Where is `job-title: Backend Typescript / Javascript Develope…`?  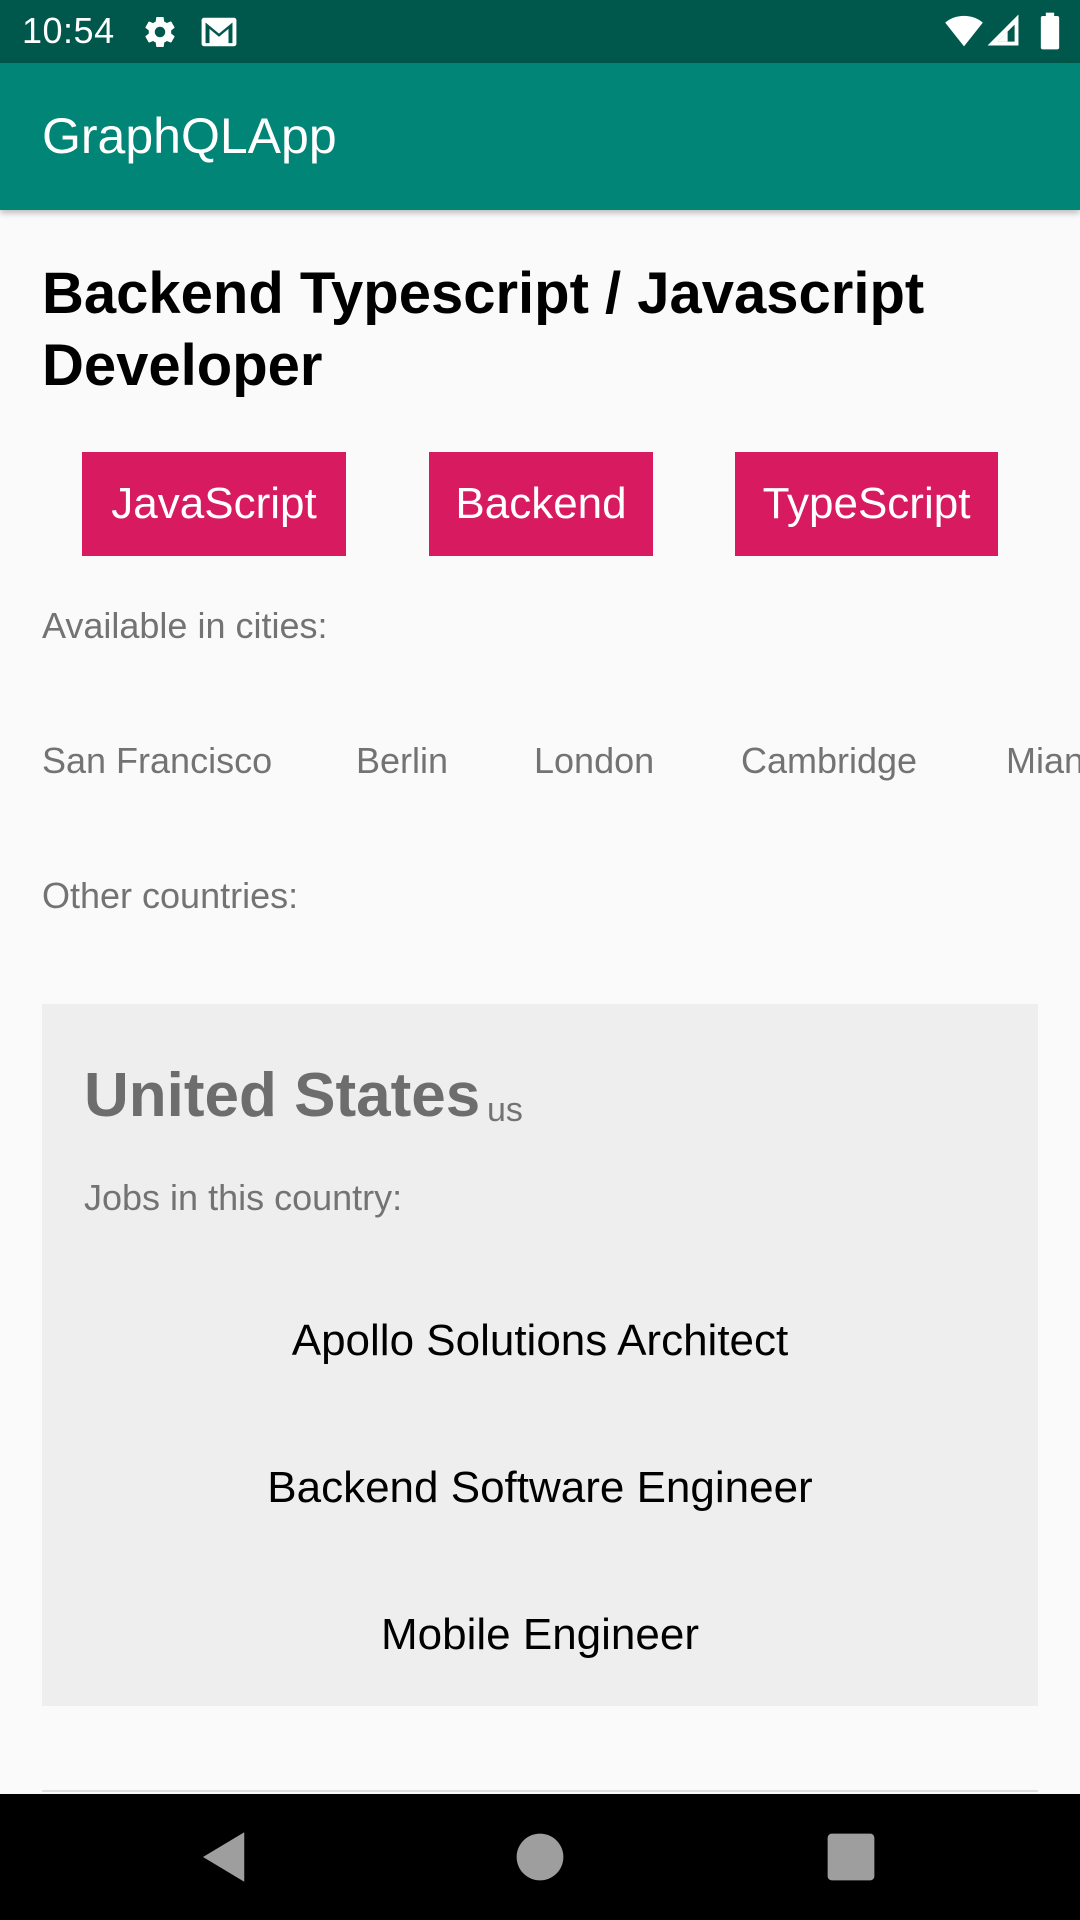
job-title: Backend Typescript / Javascript Develope… is located at coordinates (483, 329).